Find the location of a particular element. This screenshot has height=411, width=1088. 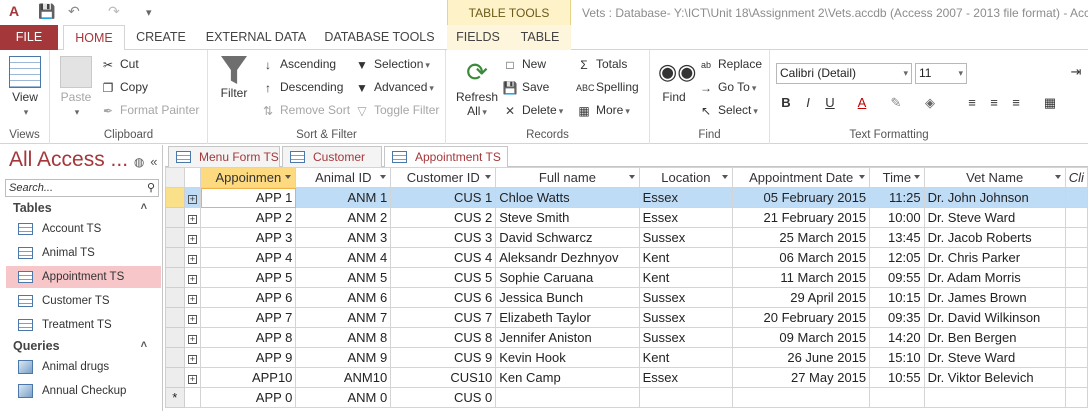

vet-name-cell: Dr. Viktor Belevich is located at coordinates (994, 377).